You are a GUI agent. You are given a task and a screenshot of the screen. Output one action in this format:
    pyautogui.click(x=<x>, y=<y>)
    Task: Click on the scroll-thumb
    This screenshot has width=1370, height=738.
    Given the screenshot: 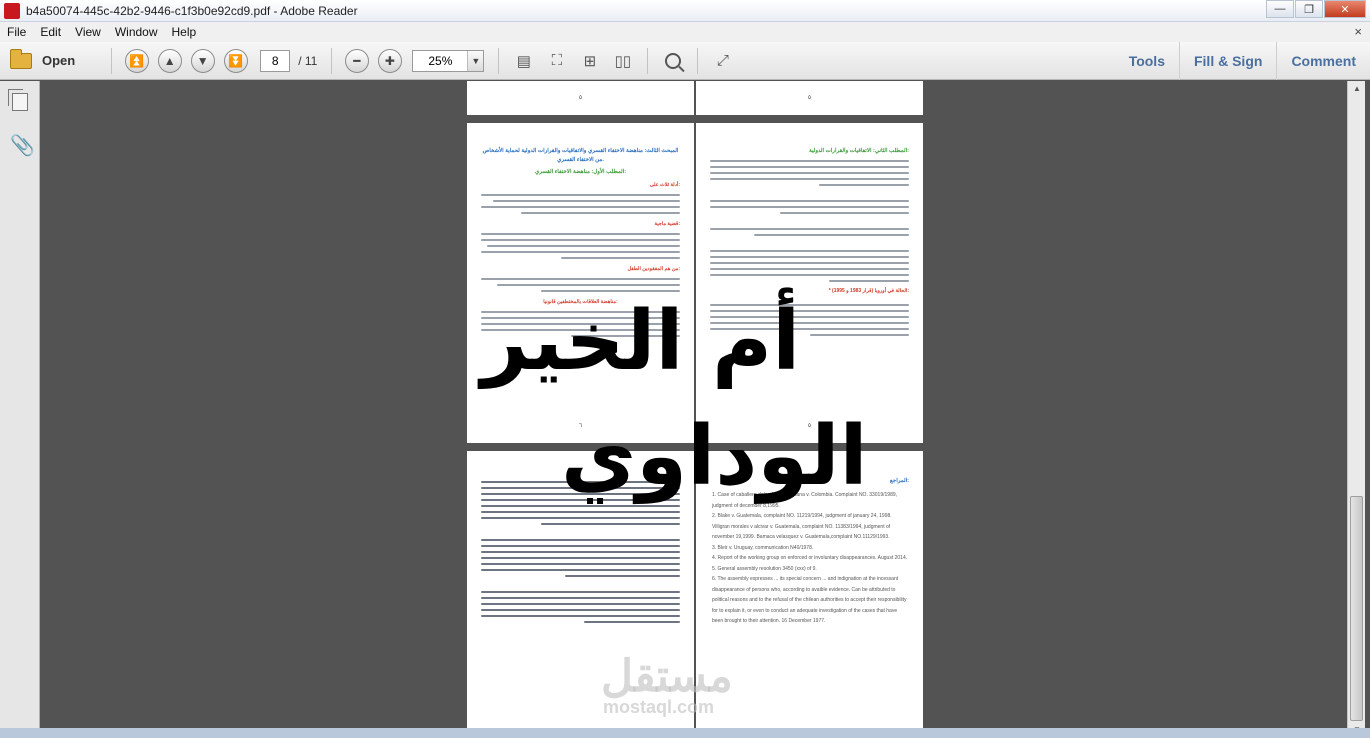 What is the action you would take?
    pyautogui.click(x=1356, y=608)
    